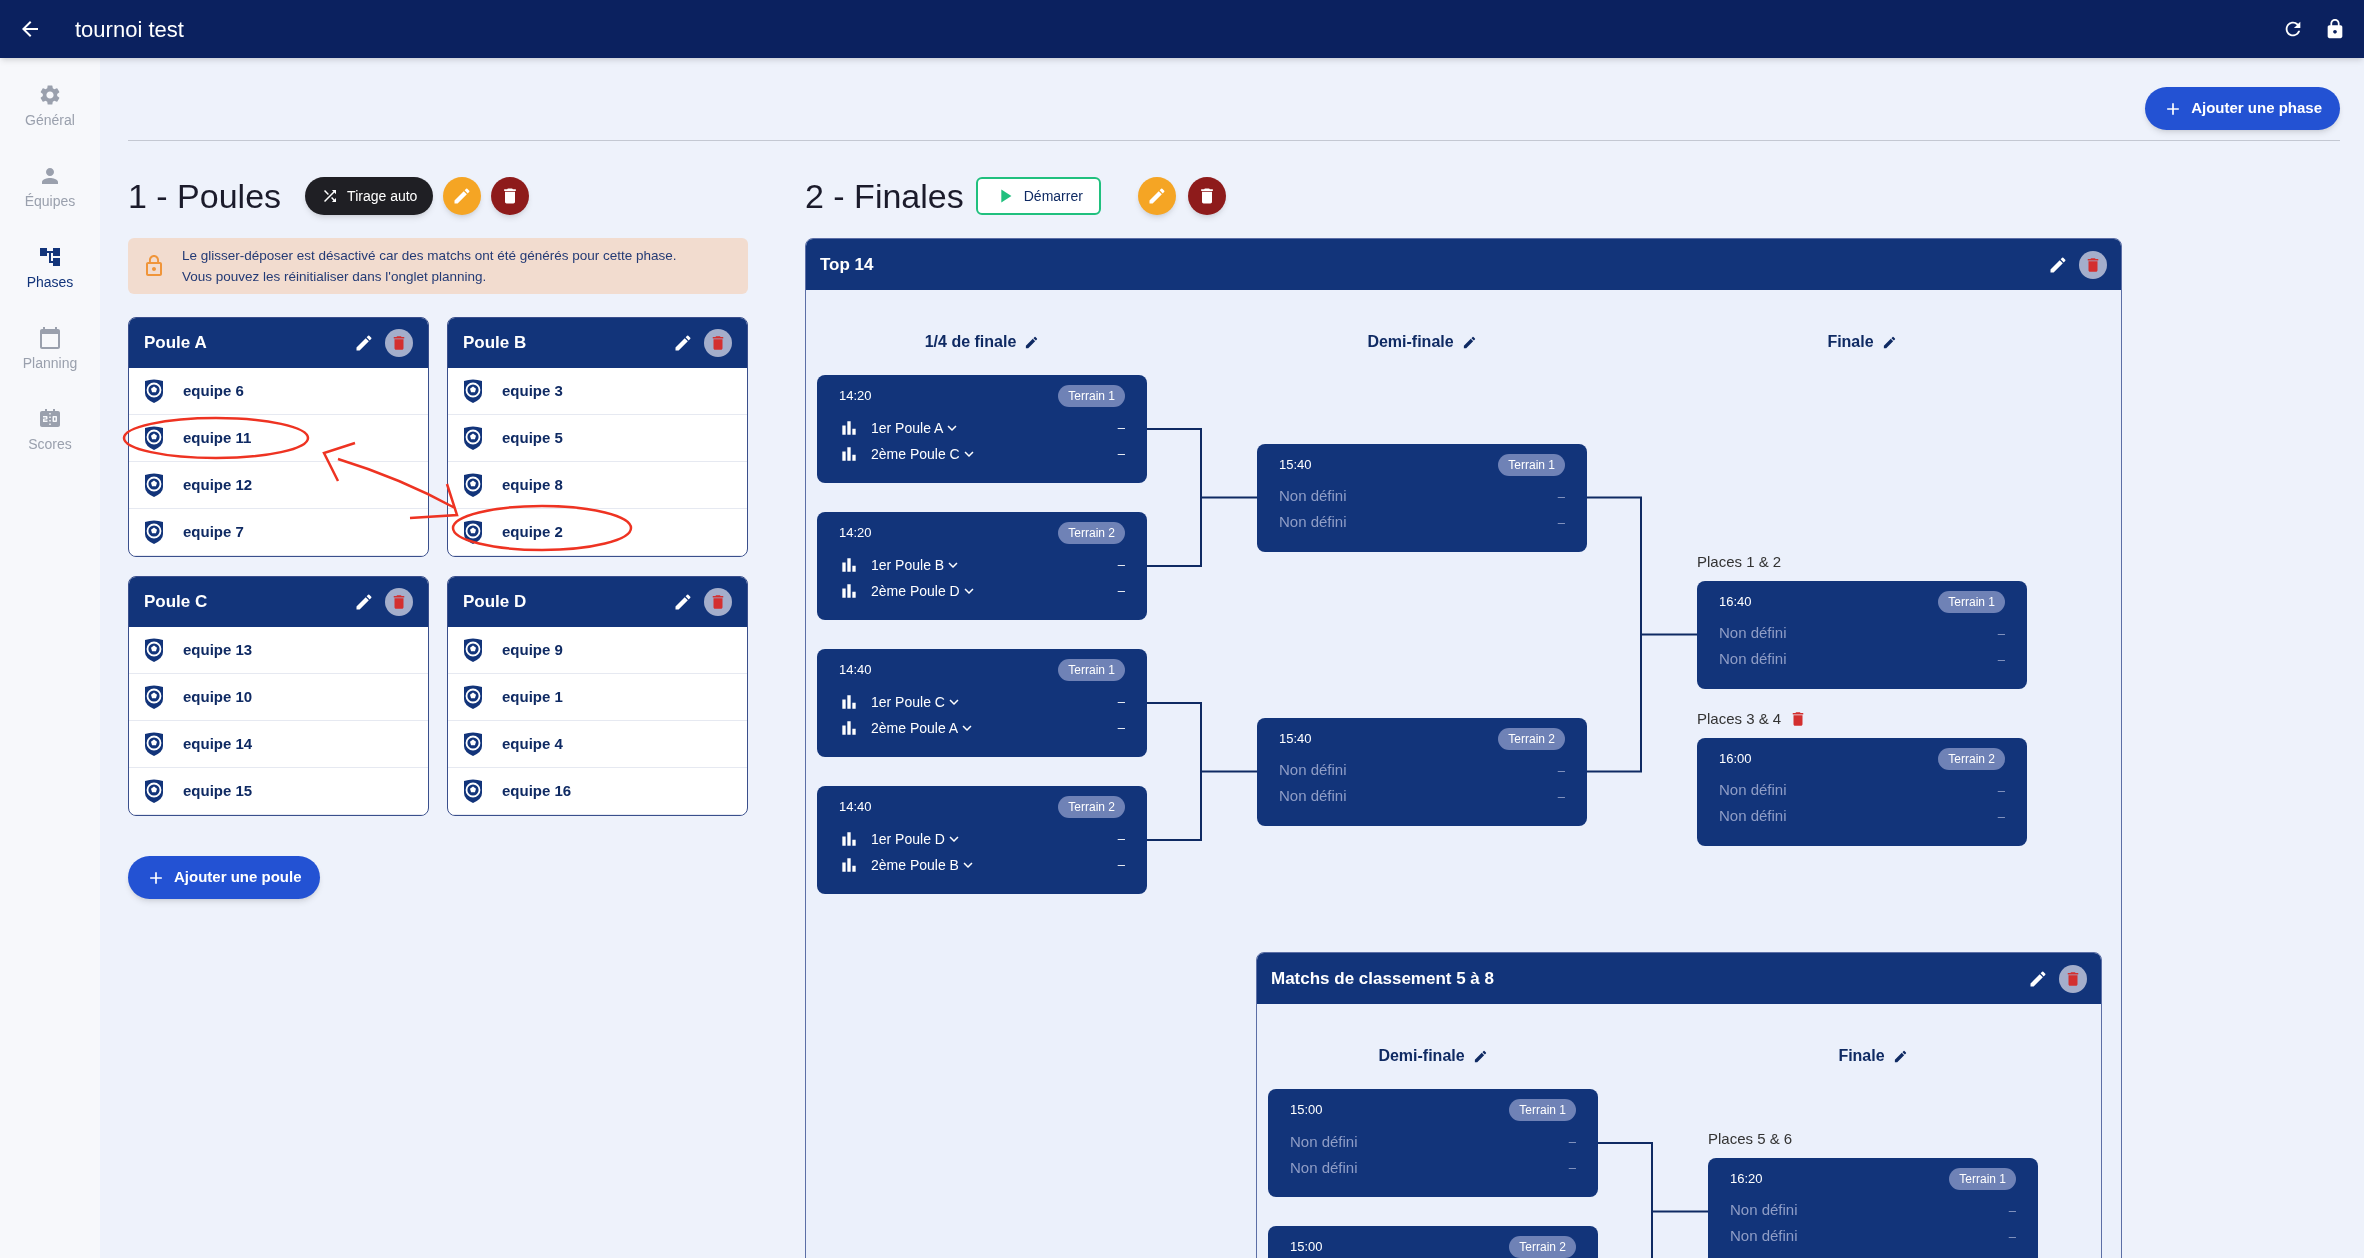  I want to click on round-title: 1/4 de finale, so click(982, 342).